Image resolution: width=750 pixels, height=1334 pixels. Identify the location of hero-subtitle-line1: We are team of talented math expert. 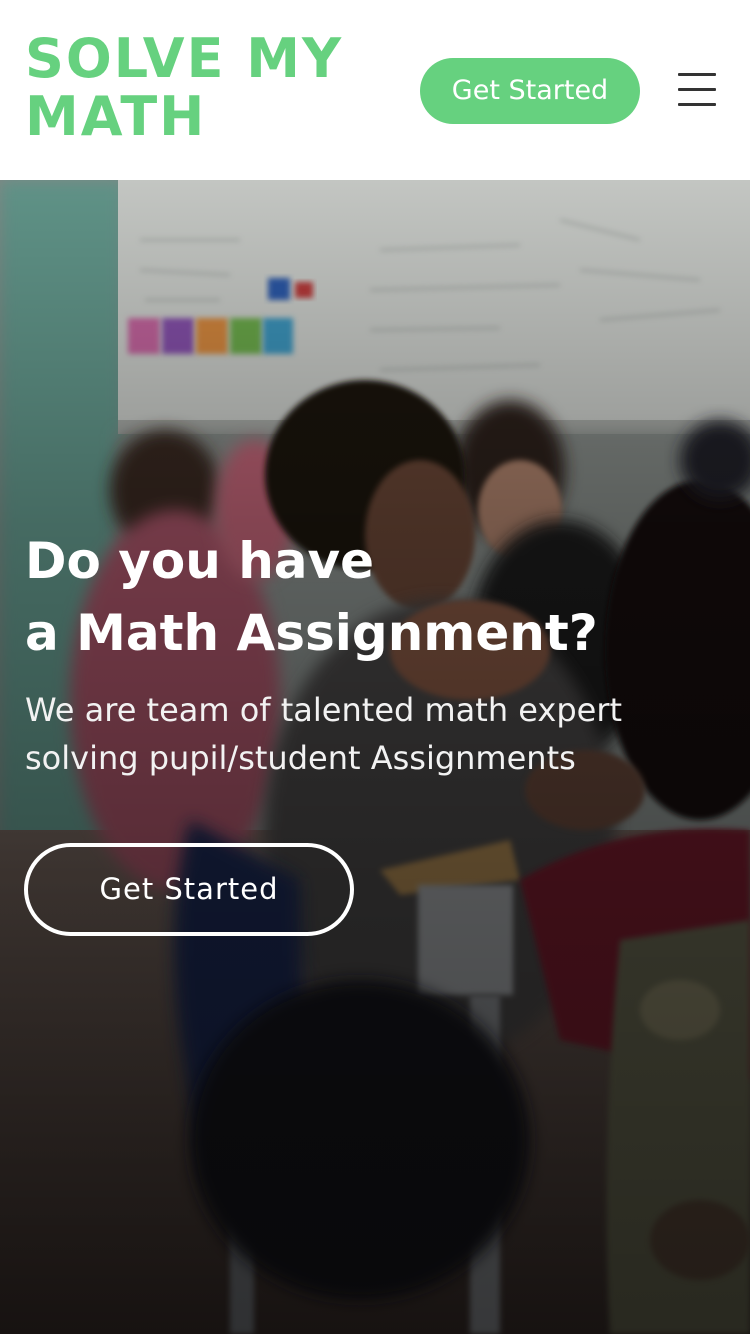
(324, 710).